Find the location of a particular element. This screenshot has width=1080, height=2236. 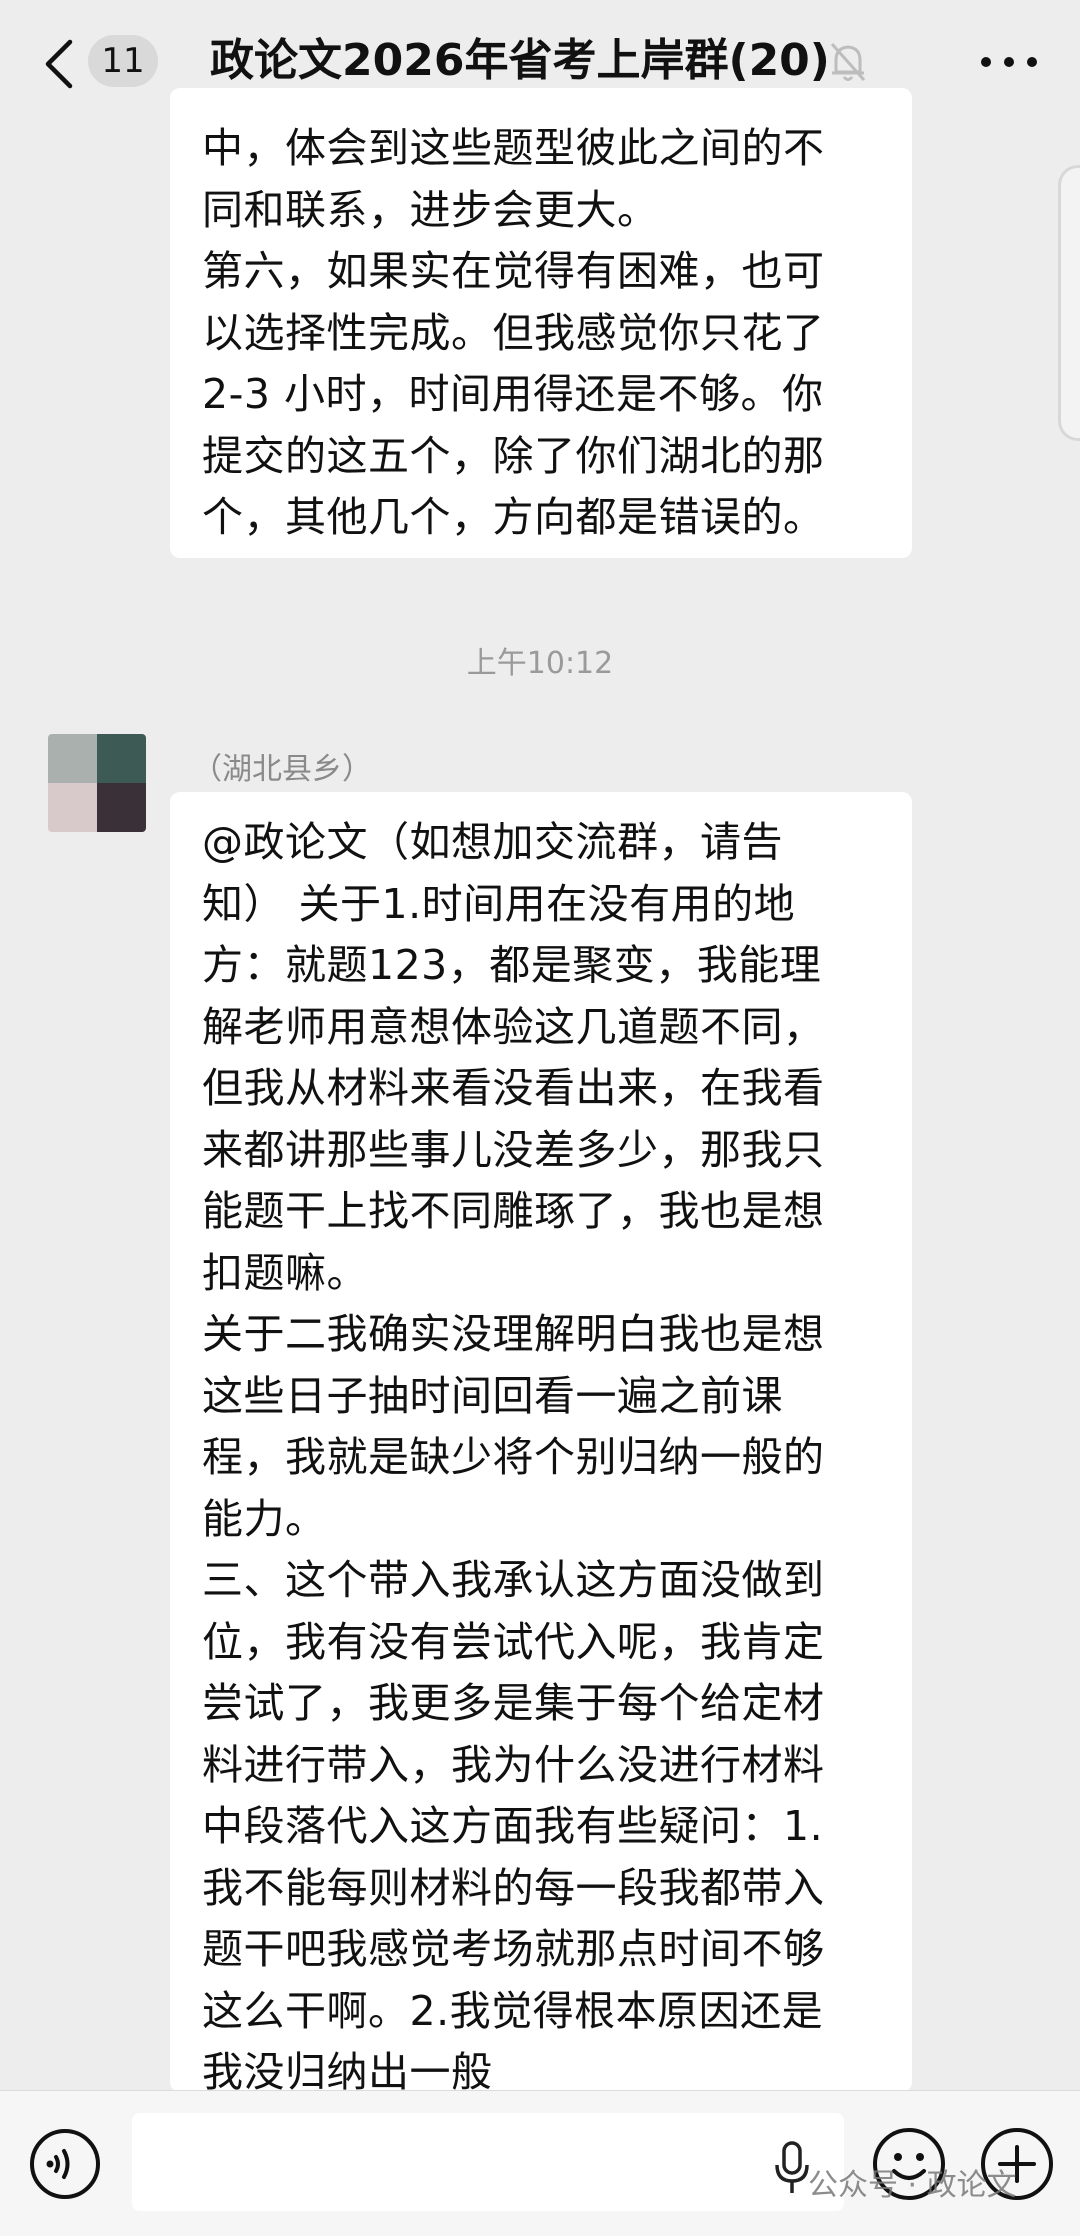

more-options-button is located at coordinates (1009, 62).